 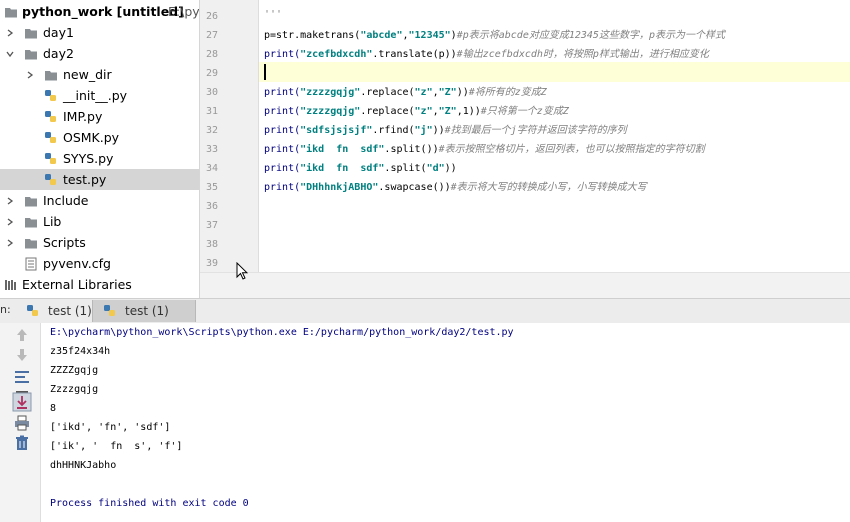 What do you see at coordinates (184, 11) in the screenshot?
I see `project-path: E:\pyc` at bounding box center [184, 11].